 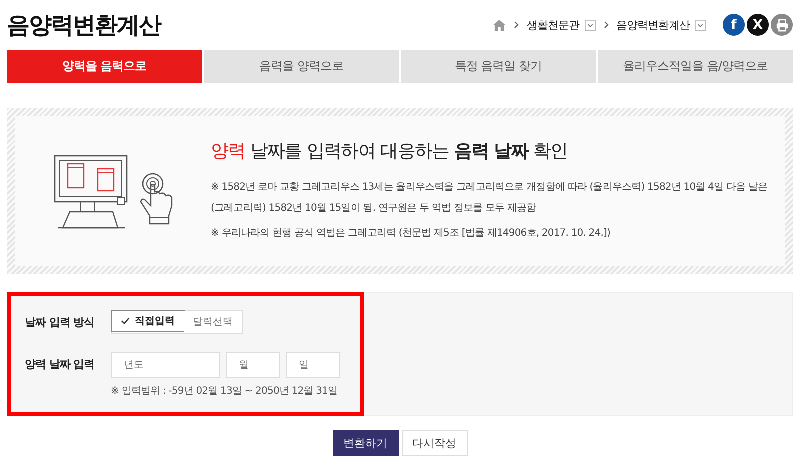 I want to click on facebook-button: f, so click(x=734, y=25).